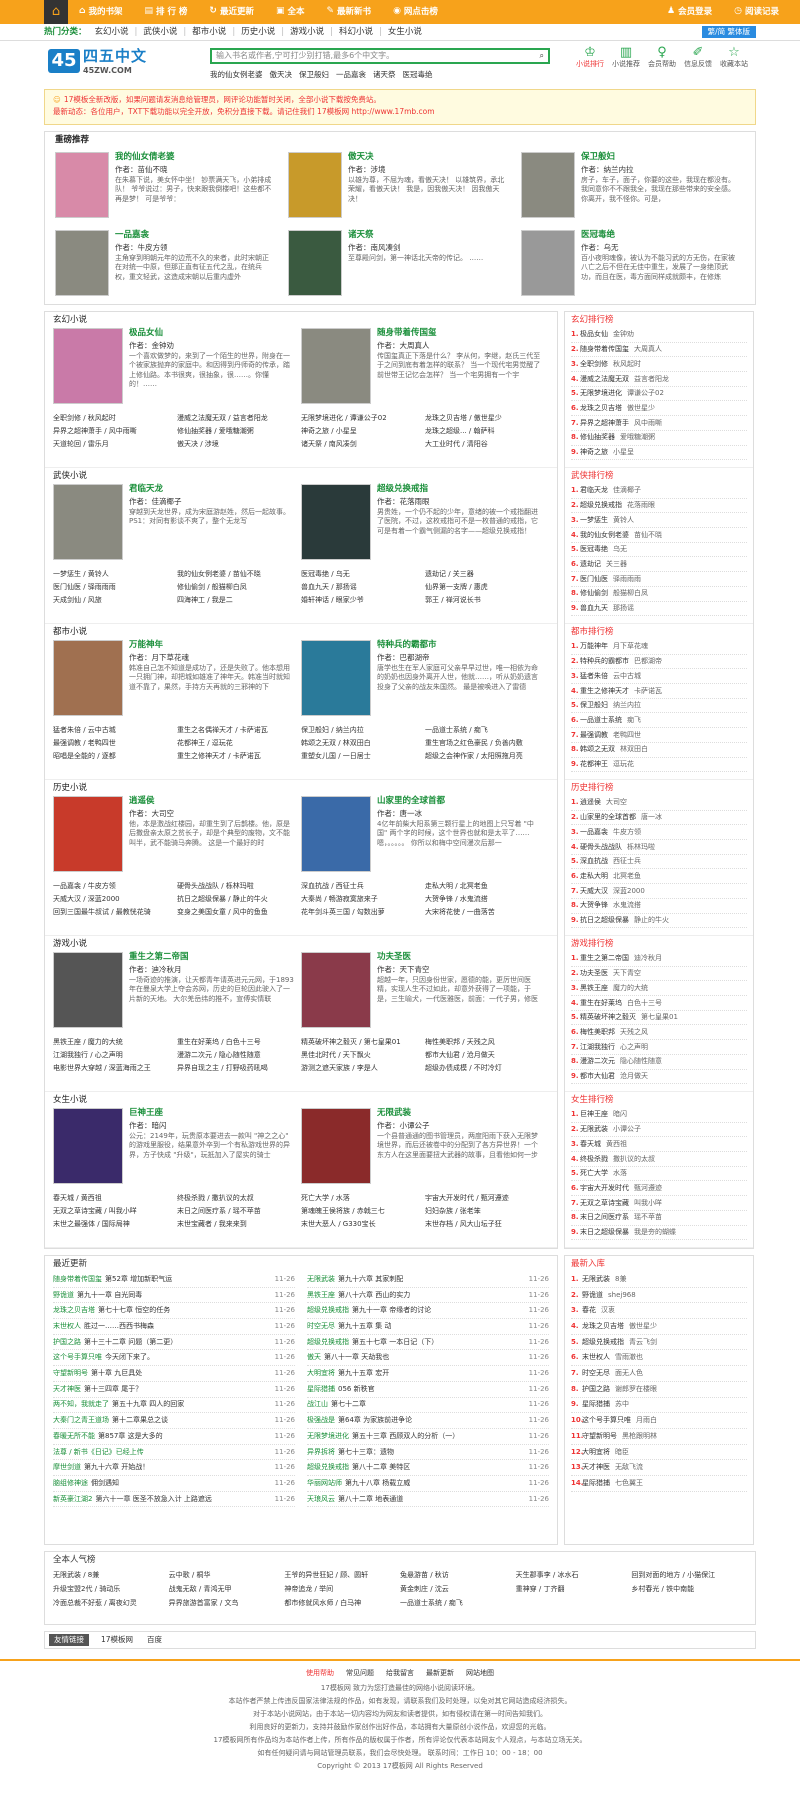 Image resolution: width=800 pixels, height=1800 pixels. Describe the element at coordinates (659, 1280) in the screenshot. I see `new-book-item: 1. 无限武装 8兼` at that location.